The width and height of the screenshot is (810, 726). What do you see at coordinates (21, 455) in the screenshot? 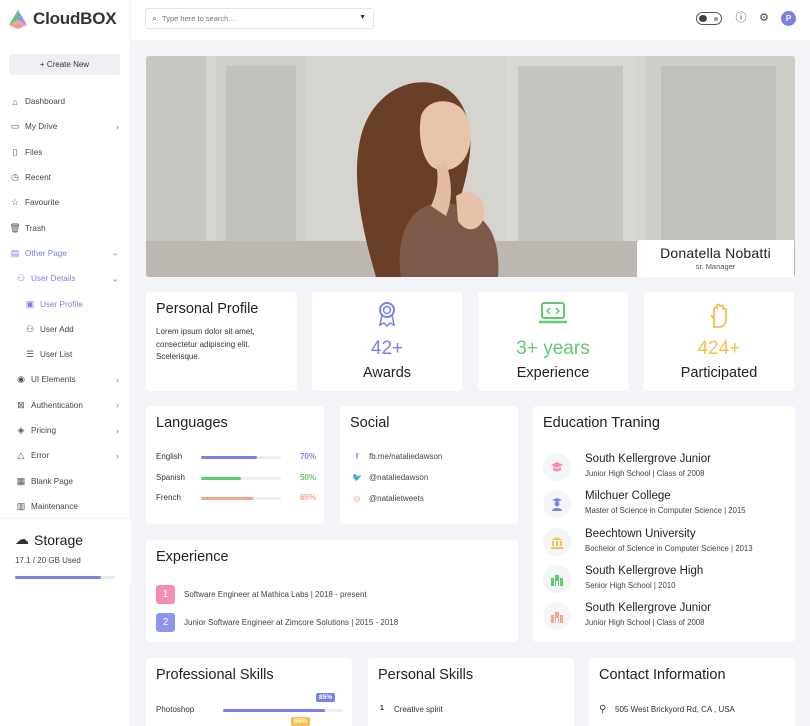
I see `error-icon: △` at bounding box center [21, 455].